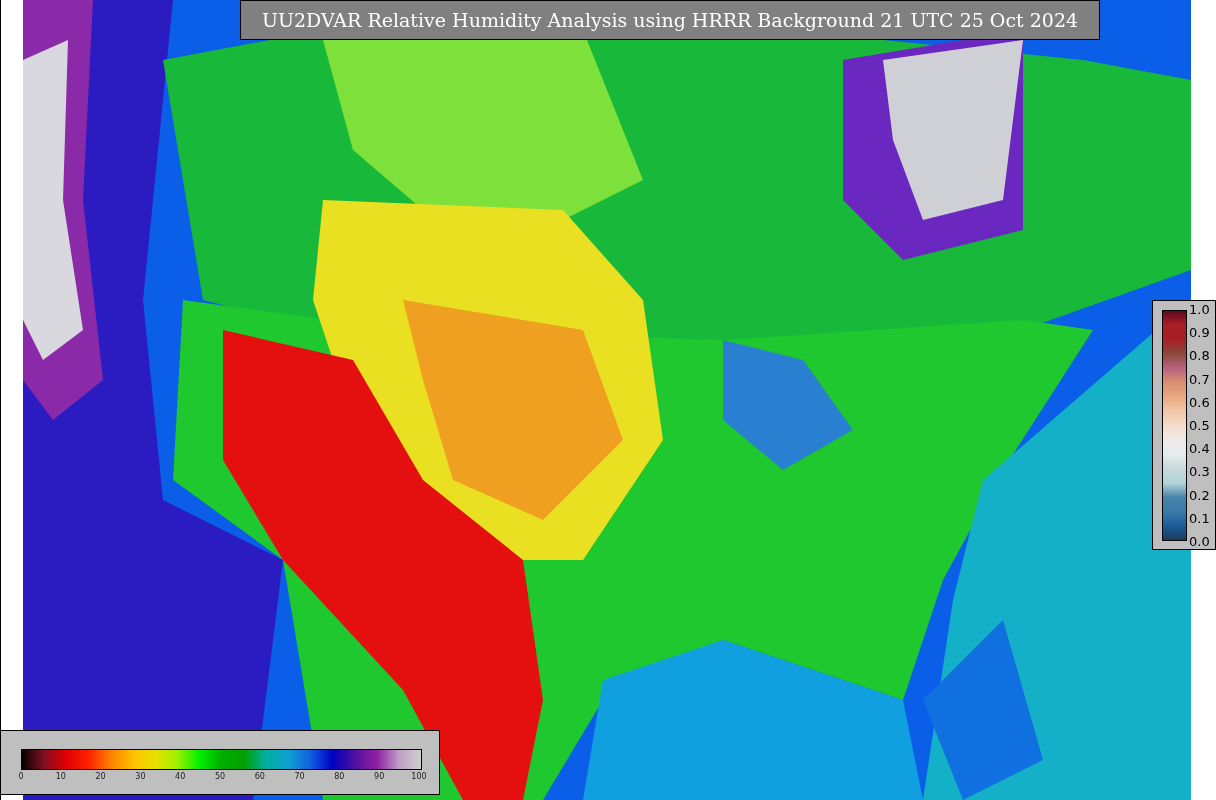  Describe the element at coordinates (299, 777) in the screenshot. I see `tick-label: 70` at that location.